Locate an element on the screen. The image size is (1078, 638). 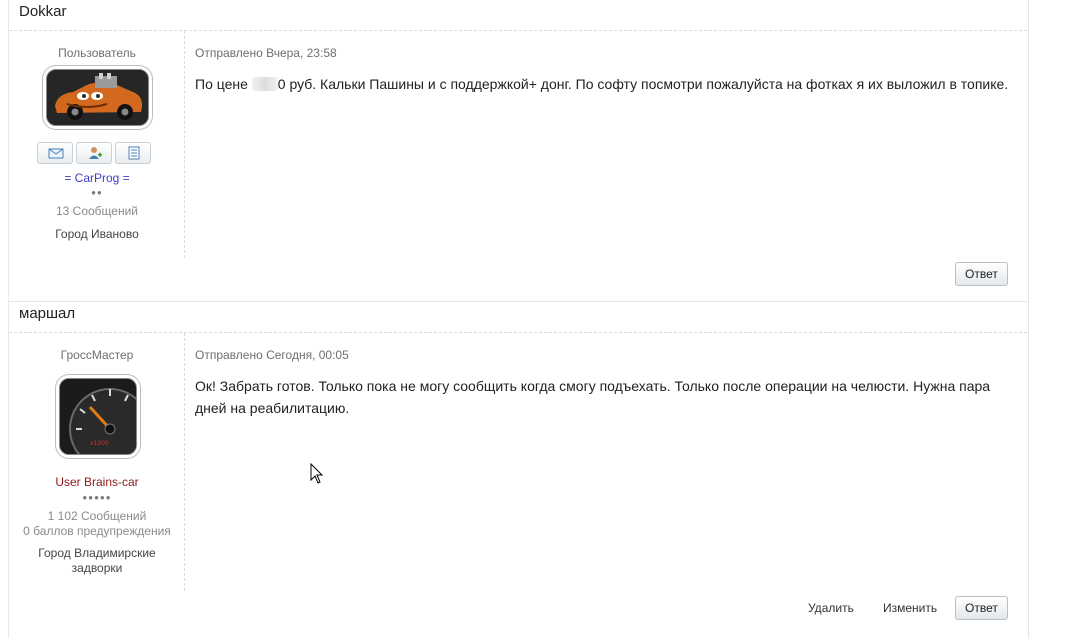
author-name: Dokkar is located at coordinates (43, 11).